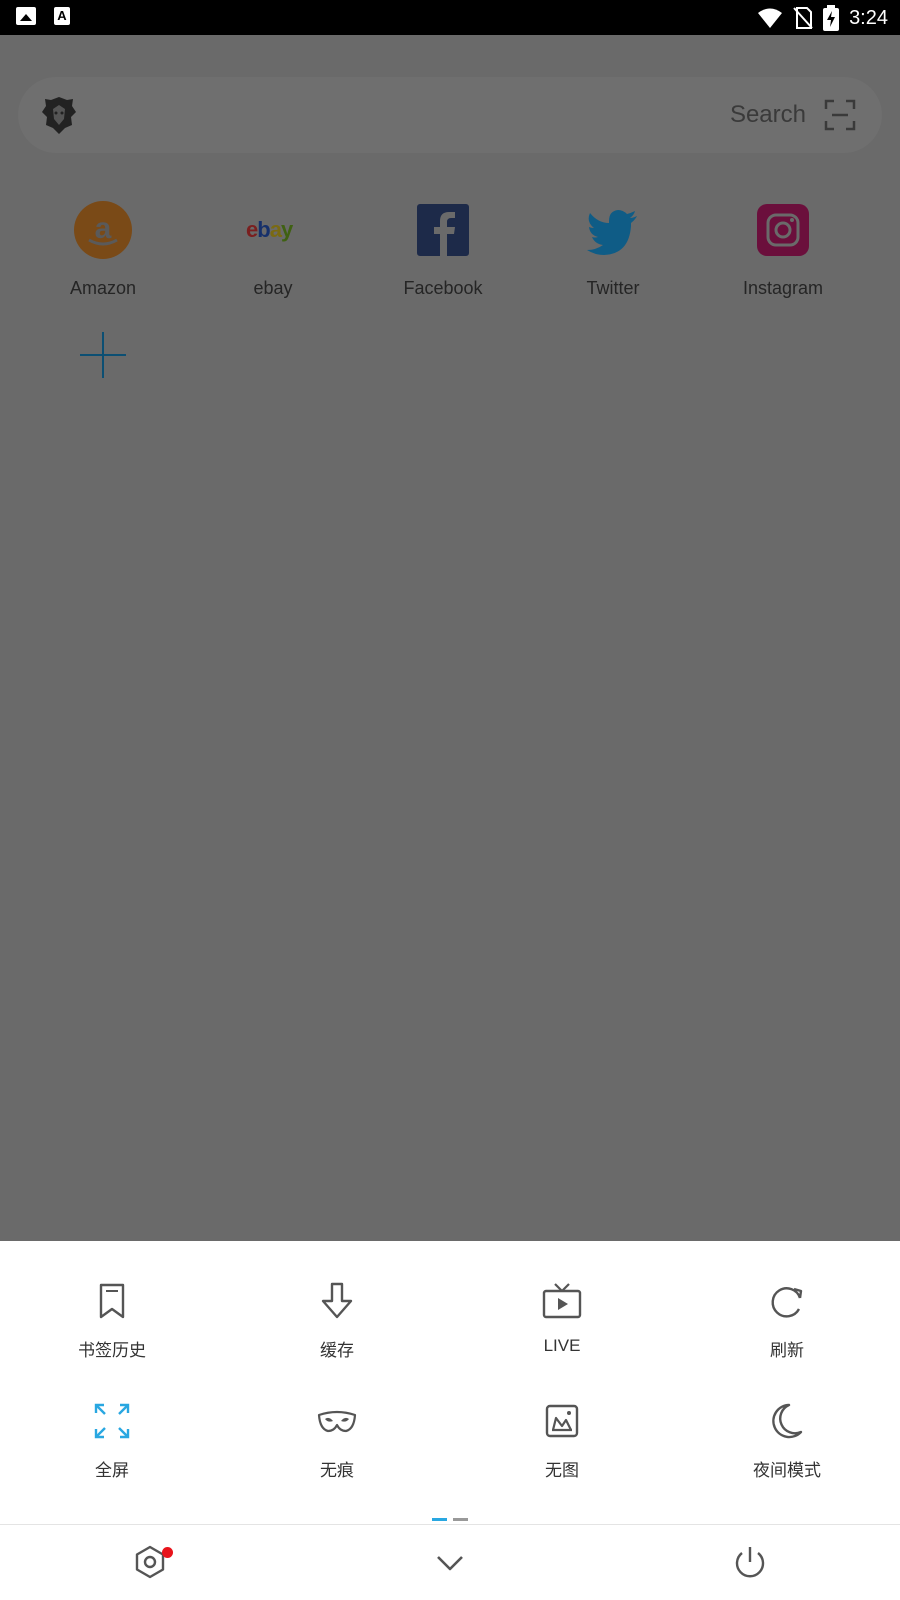 The width and height of the screenshot is (900, 1600). I want to click on wifi-icon, so click(770, 18).